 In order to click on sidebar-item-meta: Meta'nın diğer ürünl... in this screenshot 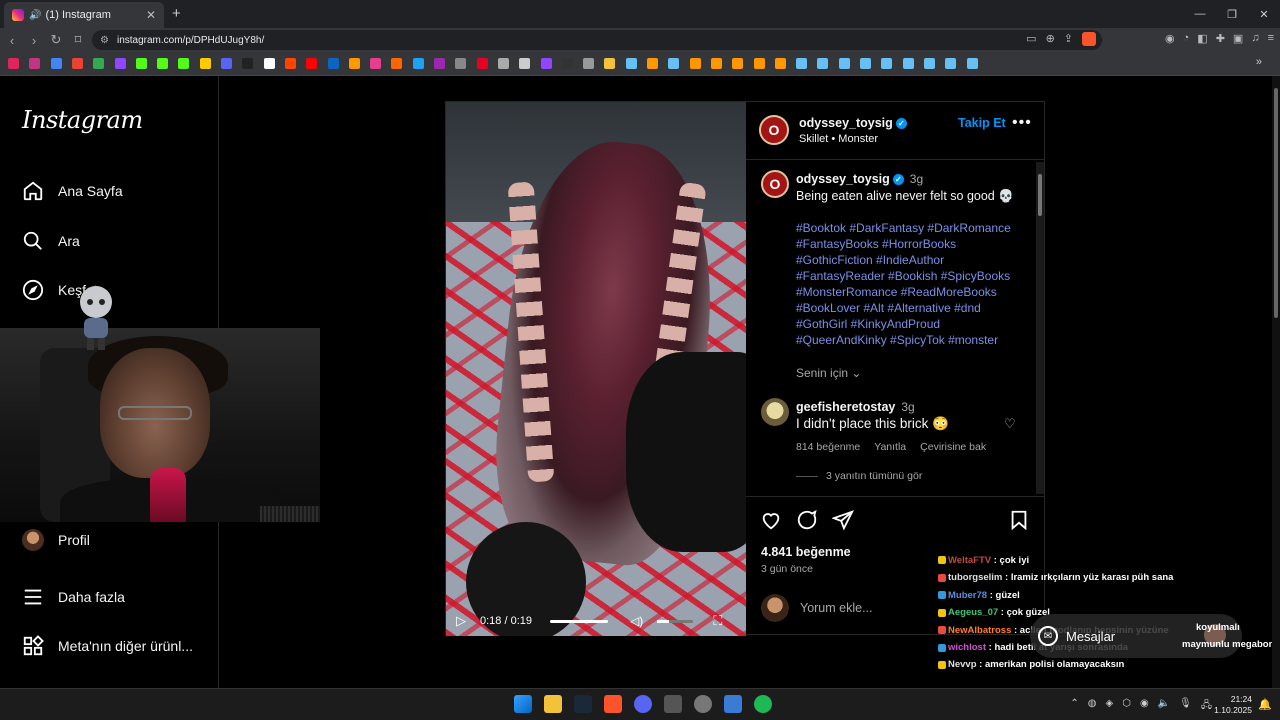, I will do `click(107, 646)`.